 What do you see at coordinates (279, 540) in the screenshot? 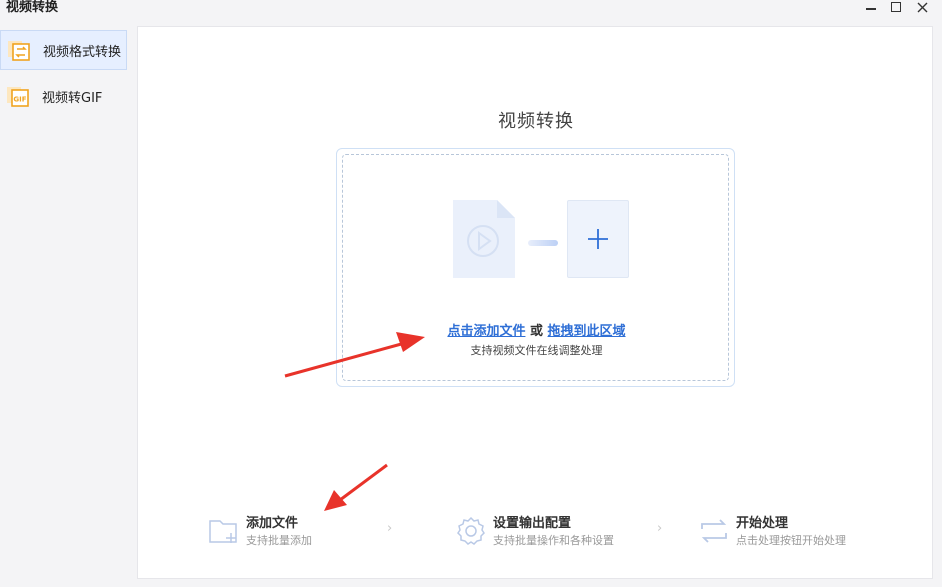
I see `step-subtitle: 支持批量添加` at bounding box center [279, 540].